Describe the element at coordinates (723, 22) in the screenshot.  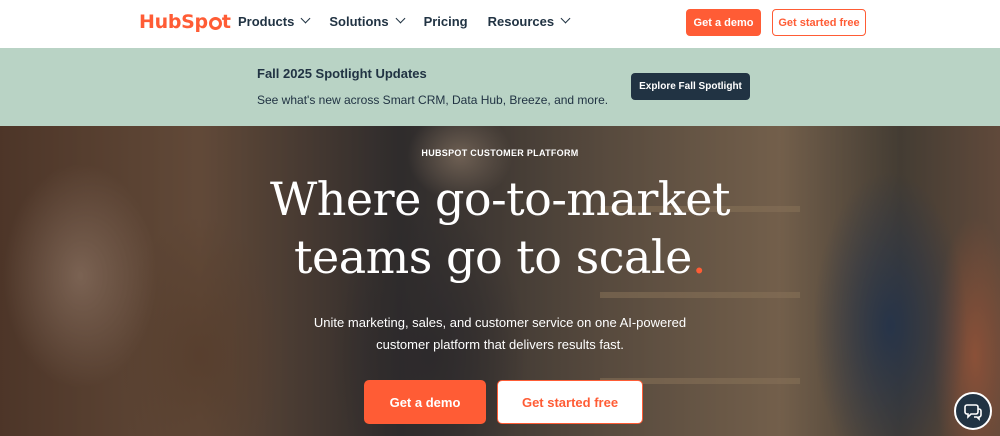
I see `nav-get-demo-button: Get a demo` at that location.